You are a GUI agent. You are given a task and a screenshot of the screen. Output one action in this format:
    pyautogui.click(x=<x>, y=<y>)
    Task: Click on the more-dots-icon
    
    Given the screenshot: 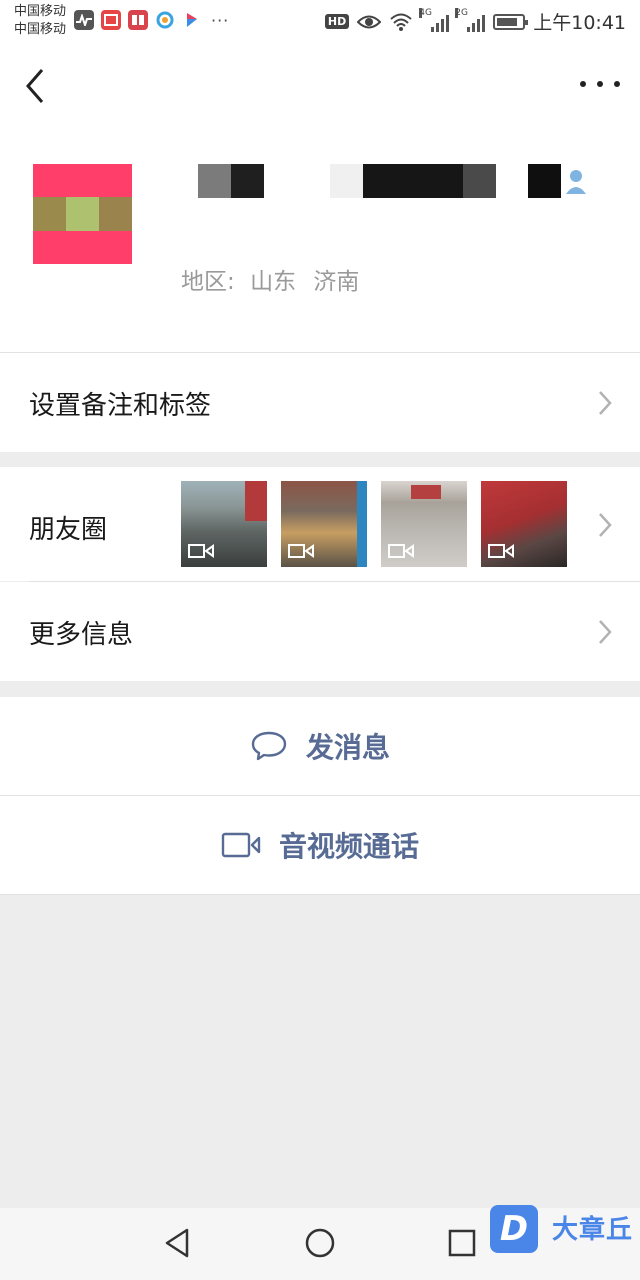 What is the action you would take?
    pyautogui.click(x=600, y=84)
    